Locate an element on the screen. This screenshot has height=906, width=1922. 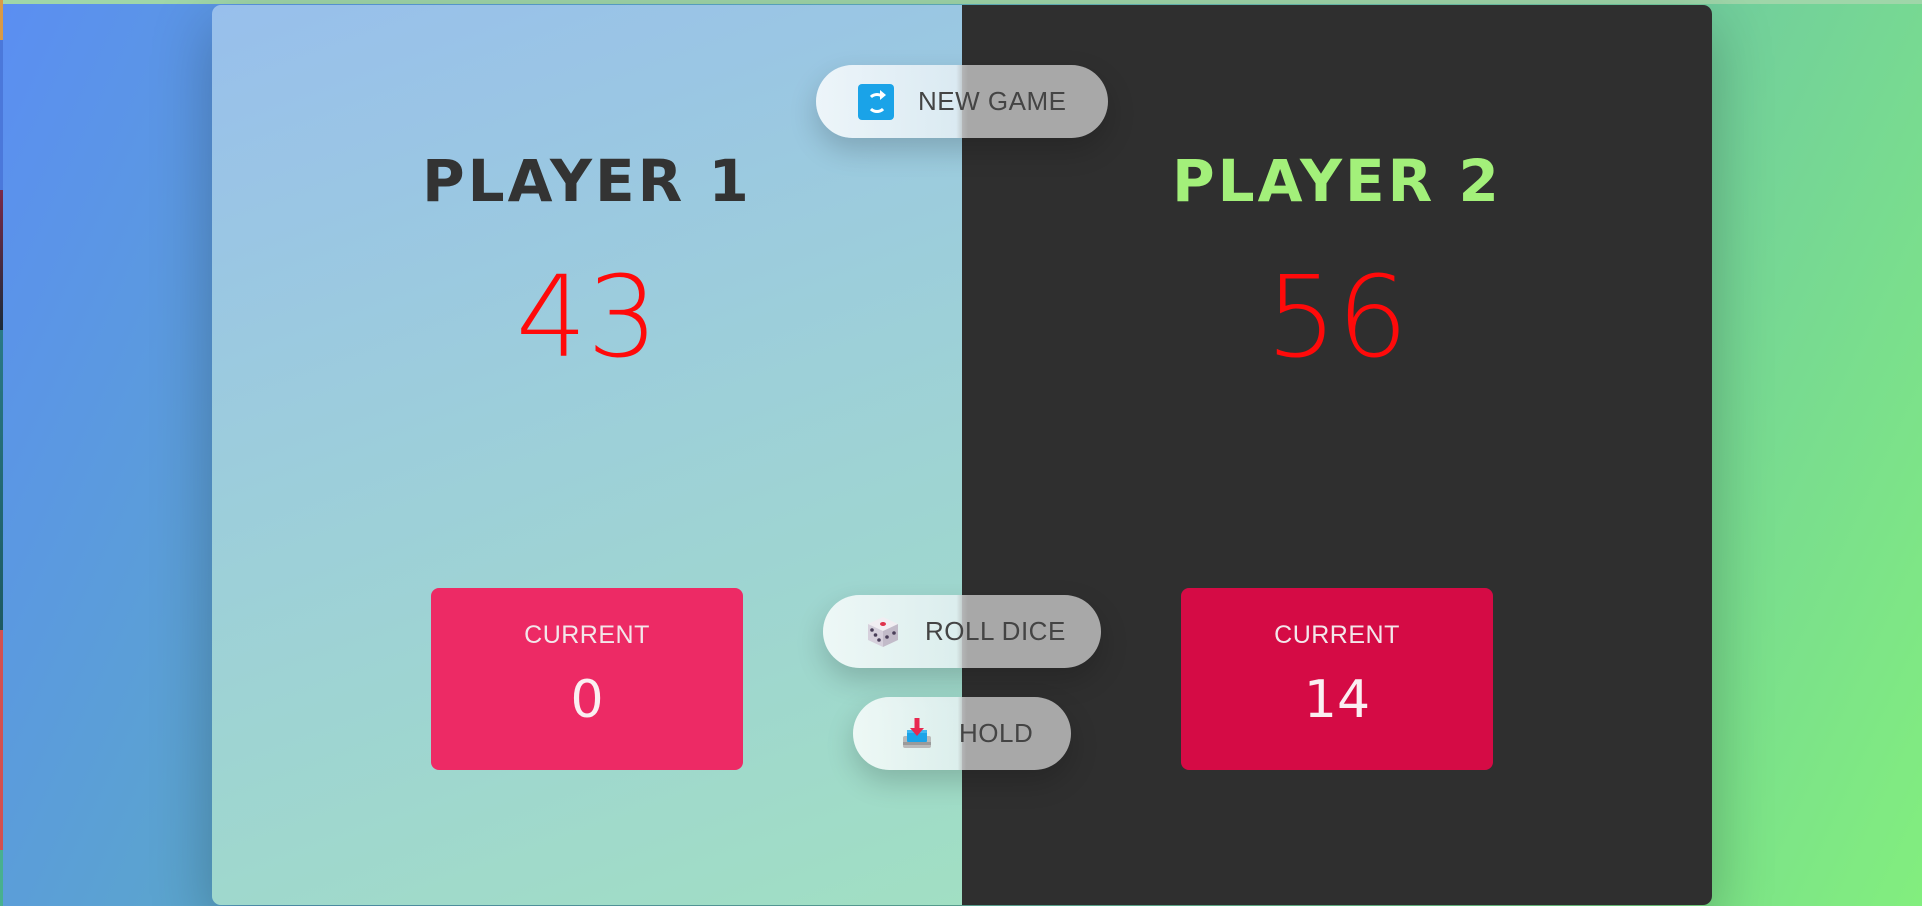
player-2-total-score: 56 is located at coordinates (1337, 318).